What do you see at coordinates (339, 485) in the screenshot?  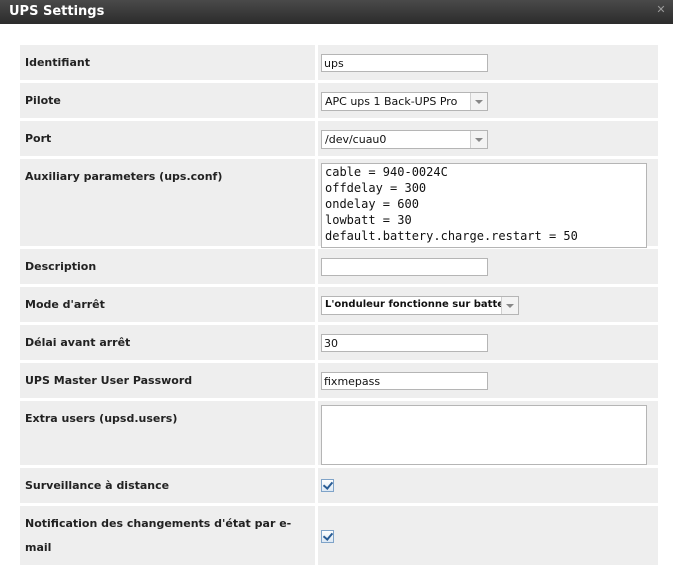 I see `row-remote: Surveillance à distance` at bounding box center [339, 485].